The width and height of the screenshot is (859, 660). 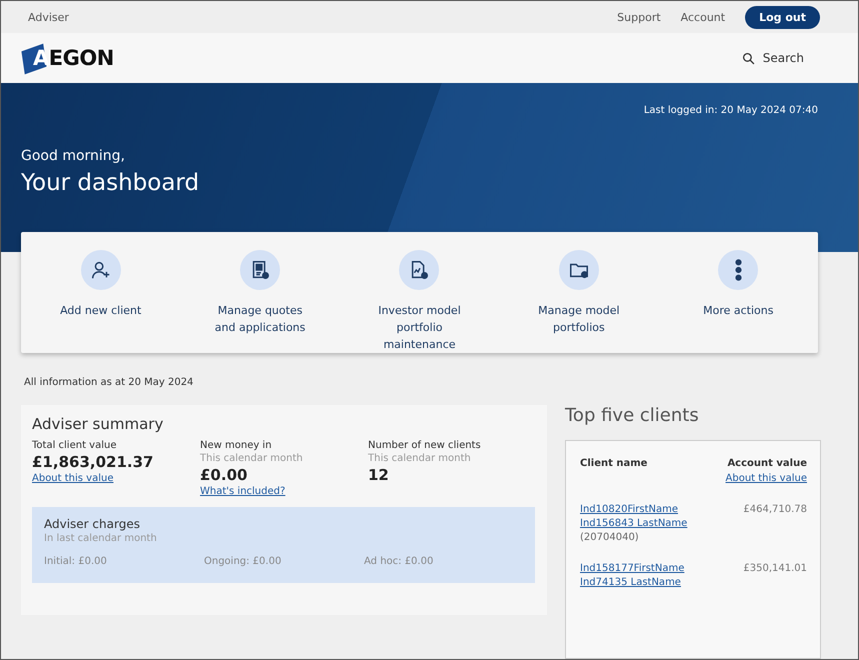 I want to click on action-button: Add new client, so click(x=100, y=285).